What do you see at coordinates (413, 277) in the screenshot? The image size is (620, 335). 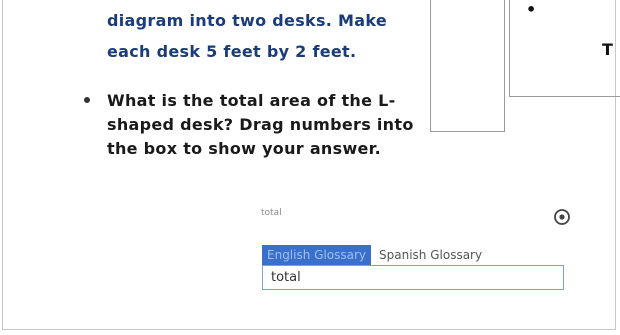 I see `glossary-entry: total` at bounding box center [413, 277].